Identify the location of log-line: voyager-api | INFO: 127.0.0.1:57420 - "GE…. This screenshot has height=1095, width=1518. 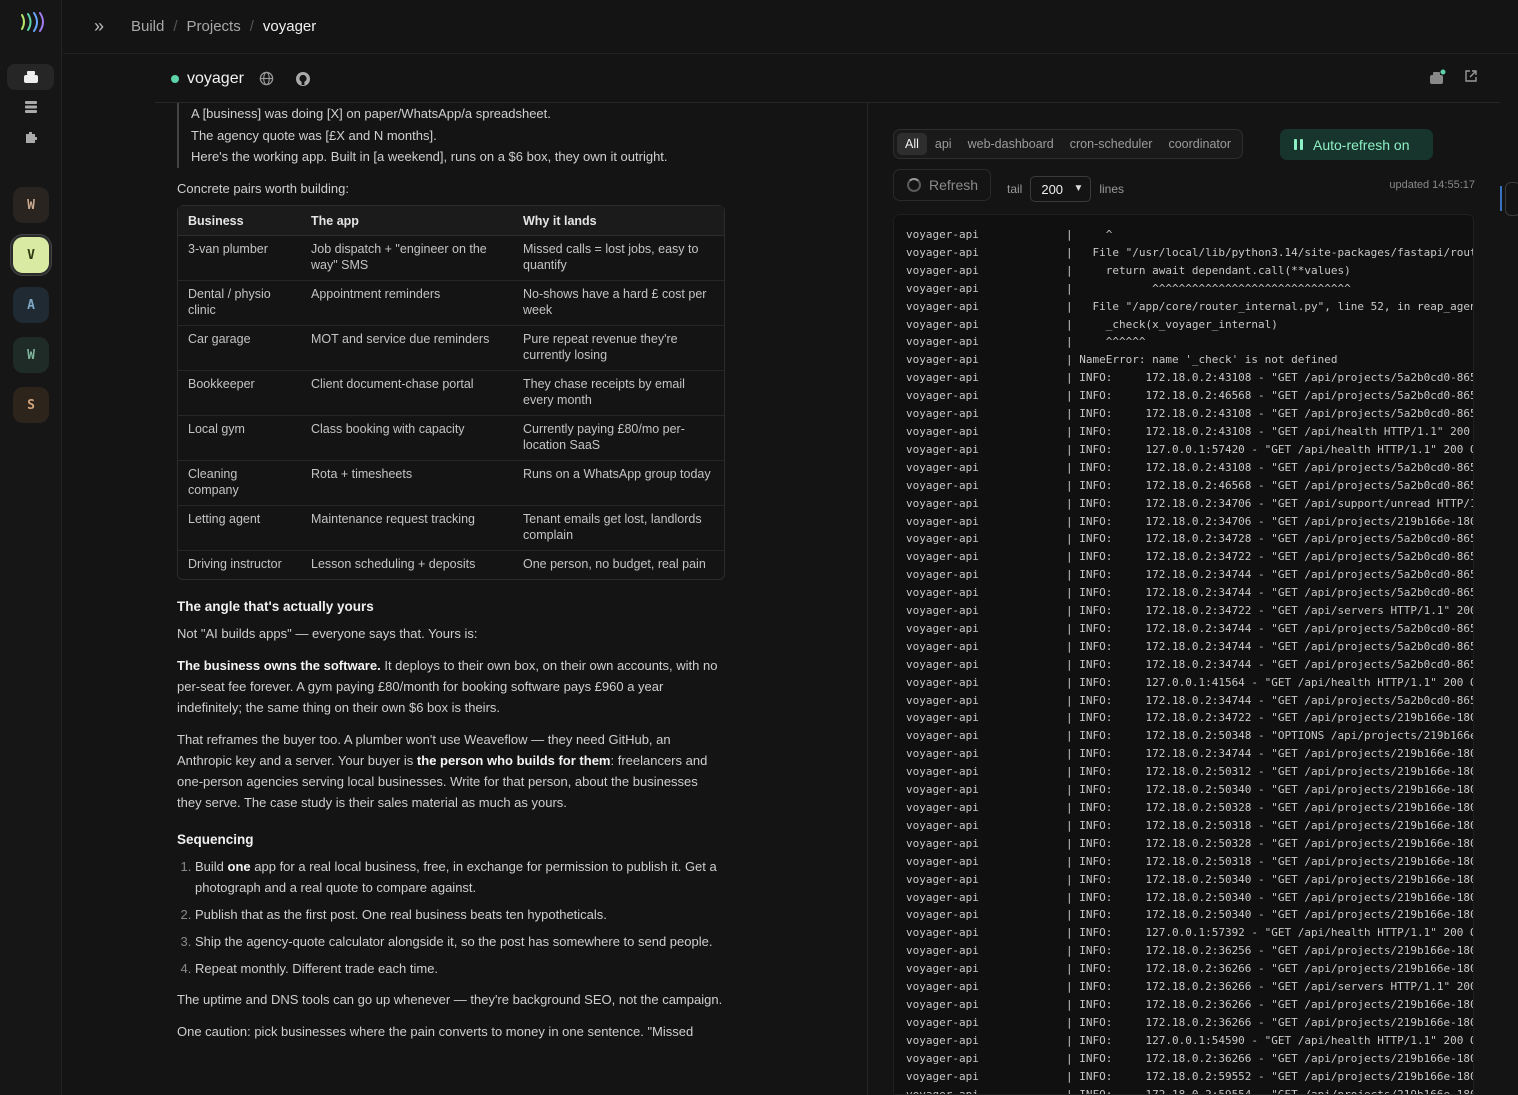
(1189, 450).